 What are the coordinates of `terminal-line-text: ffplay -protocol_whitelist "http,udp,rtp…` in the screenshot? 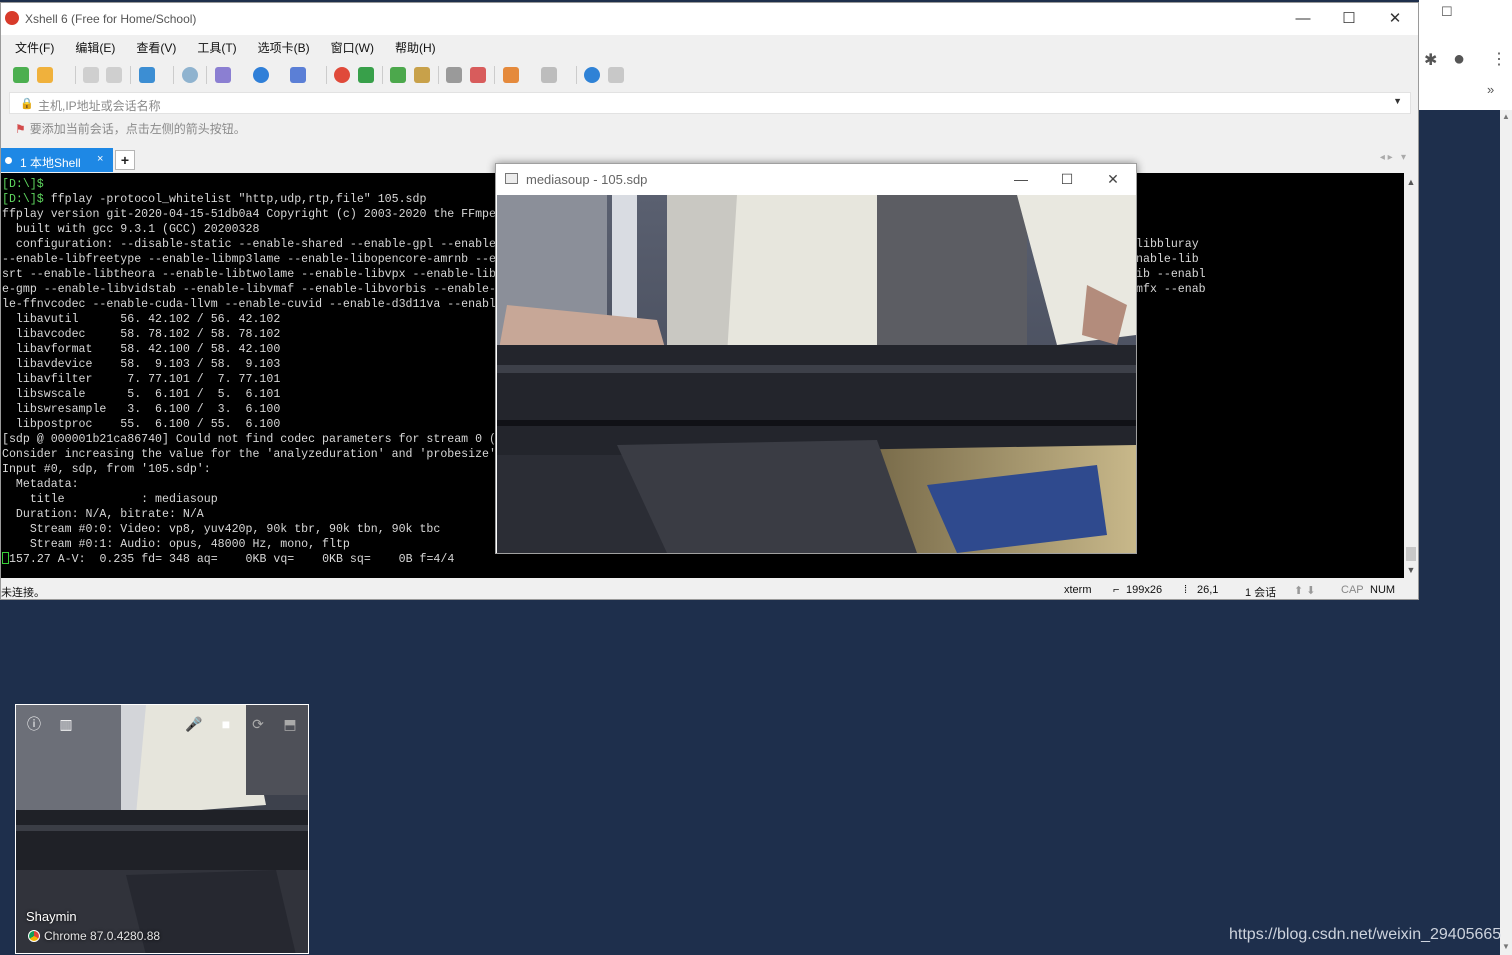 It's located at (235, 199).